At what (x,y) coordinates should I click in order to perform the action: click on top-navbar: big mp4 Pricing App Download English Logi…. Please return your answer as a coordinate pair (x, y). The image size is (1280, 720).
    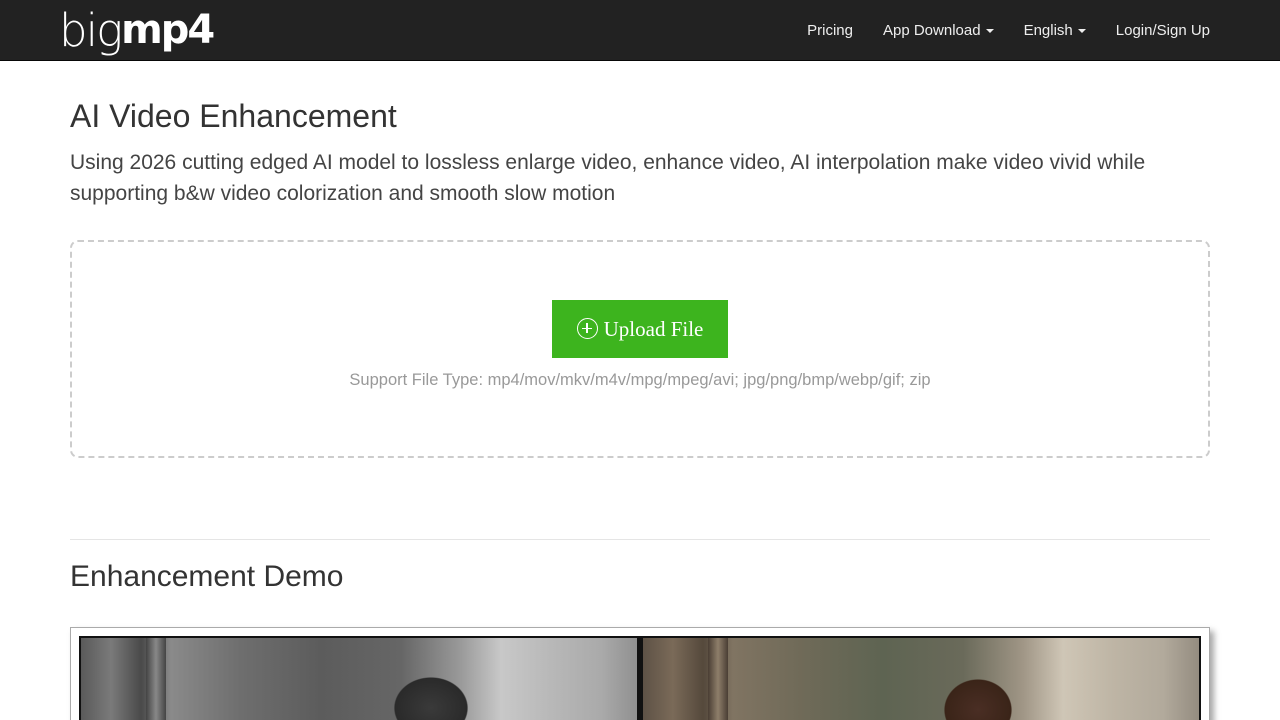
    Looking at the image, I should click on (640, 30).